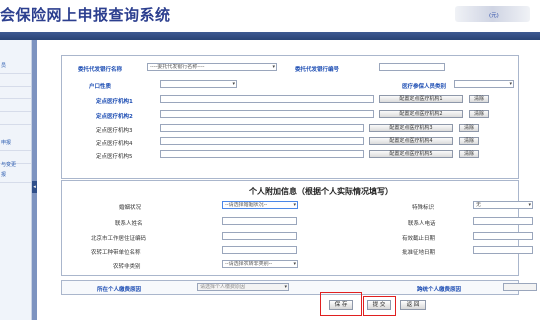 This screenshot has width=540, height=320. What do you see at coordinates (421, 99) in the screenshot?
I see `config-hospital-1-button: 配置定点医疗机构1` at bounding box center [421, 99].